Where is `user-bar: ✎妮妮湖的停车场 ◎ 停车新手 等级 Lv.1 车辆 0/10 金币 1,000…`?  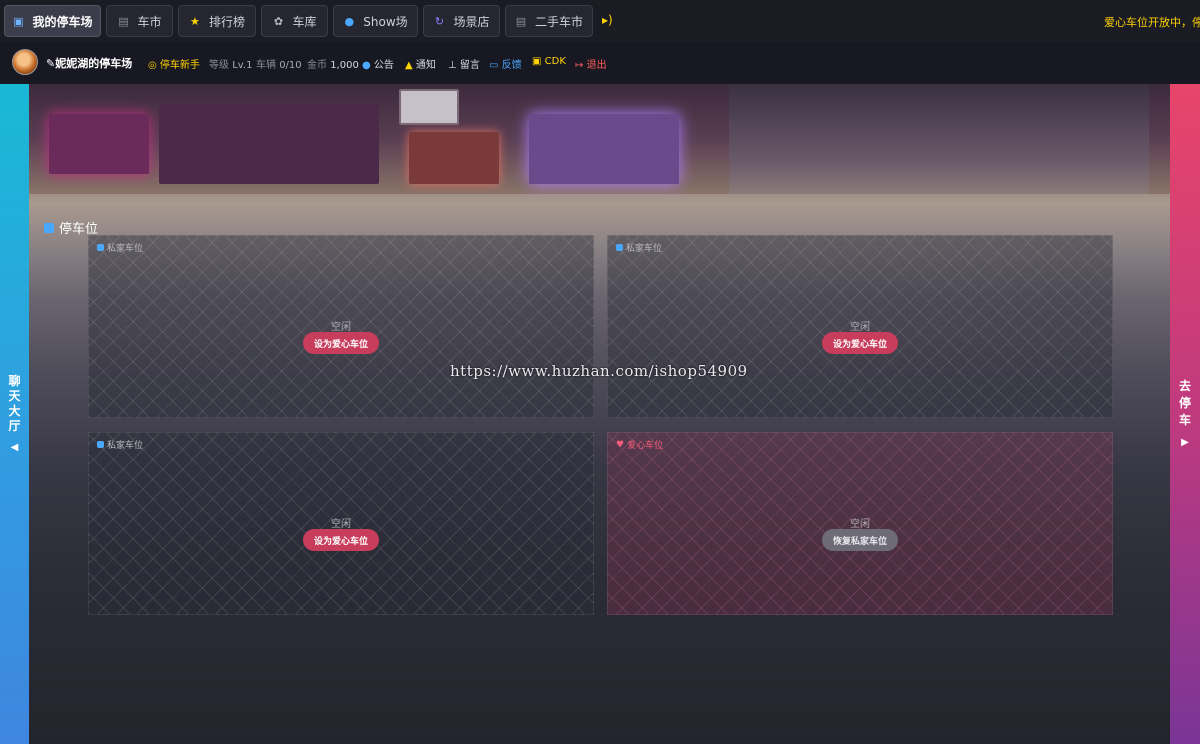 user-bar: ✎妮妮湖的停车场 ◎ 停车新手 等级 Lv.1 车辆 0/10 金币 1,000… is located at coordinates (600, 63).